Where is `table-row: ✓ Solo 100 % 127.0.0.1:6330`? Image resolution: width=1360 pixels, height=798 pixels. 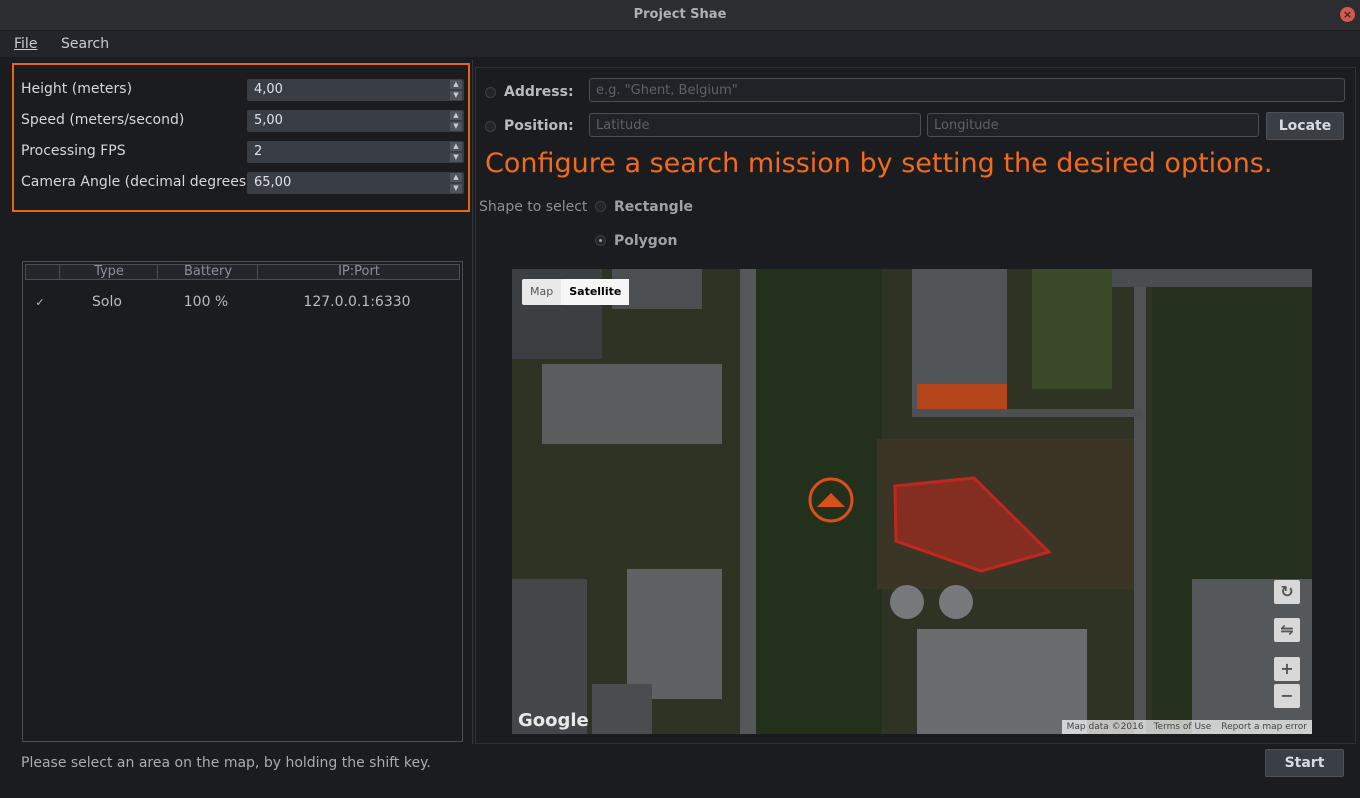
table-row: ✓ Solo 100 % 127.0.0.1:6330 is located at coordinates (242, 303).